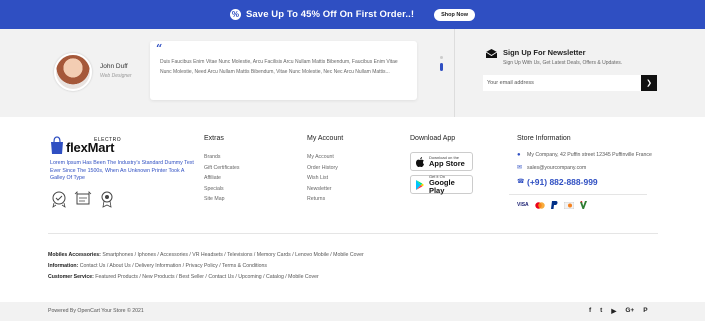  What do you see at coordinates (519, 155) in the screenshot?
I see `location-pin-icon: ●` at bounding box center [519, 155].